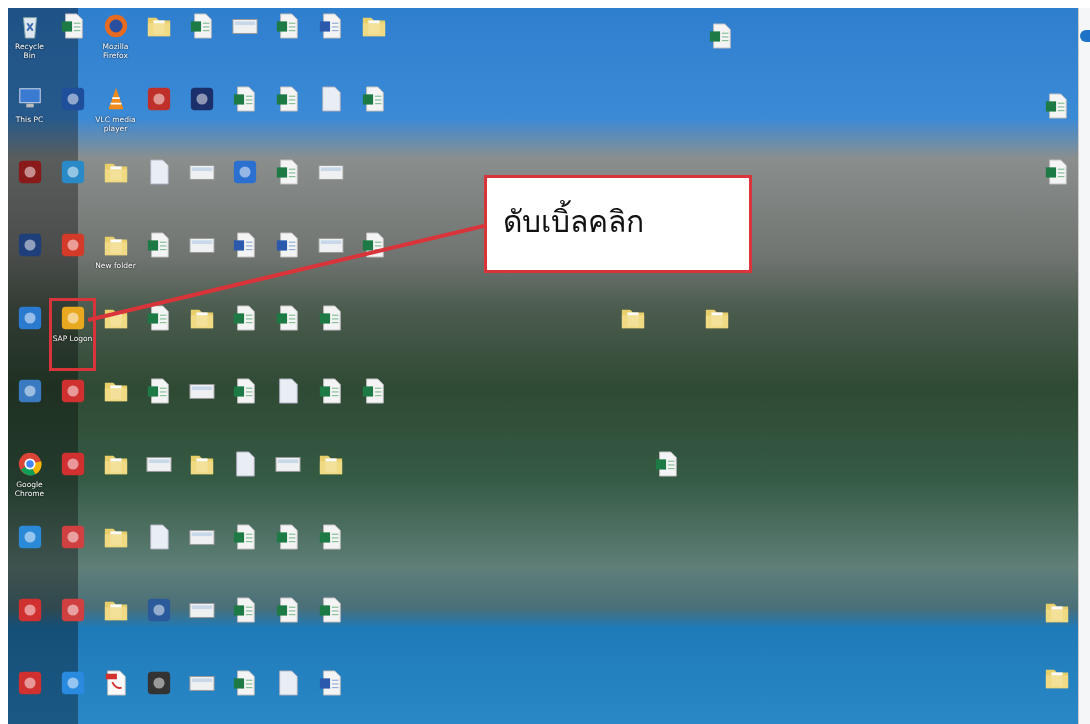  Describe the element at coordinates (618, 224) in the screenshot. I see `callout-text: ดับเบิ้ลคลิก` at that location.